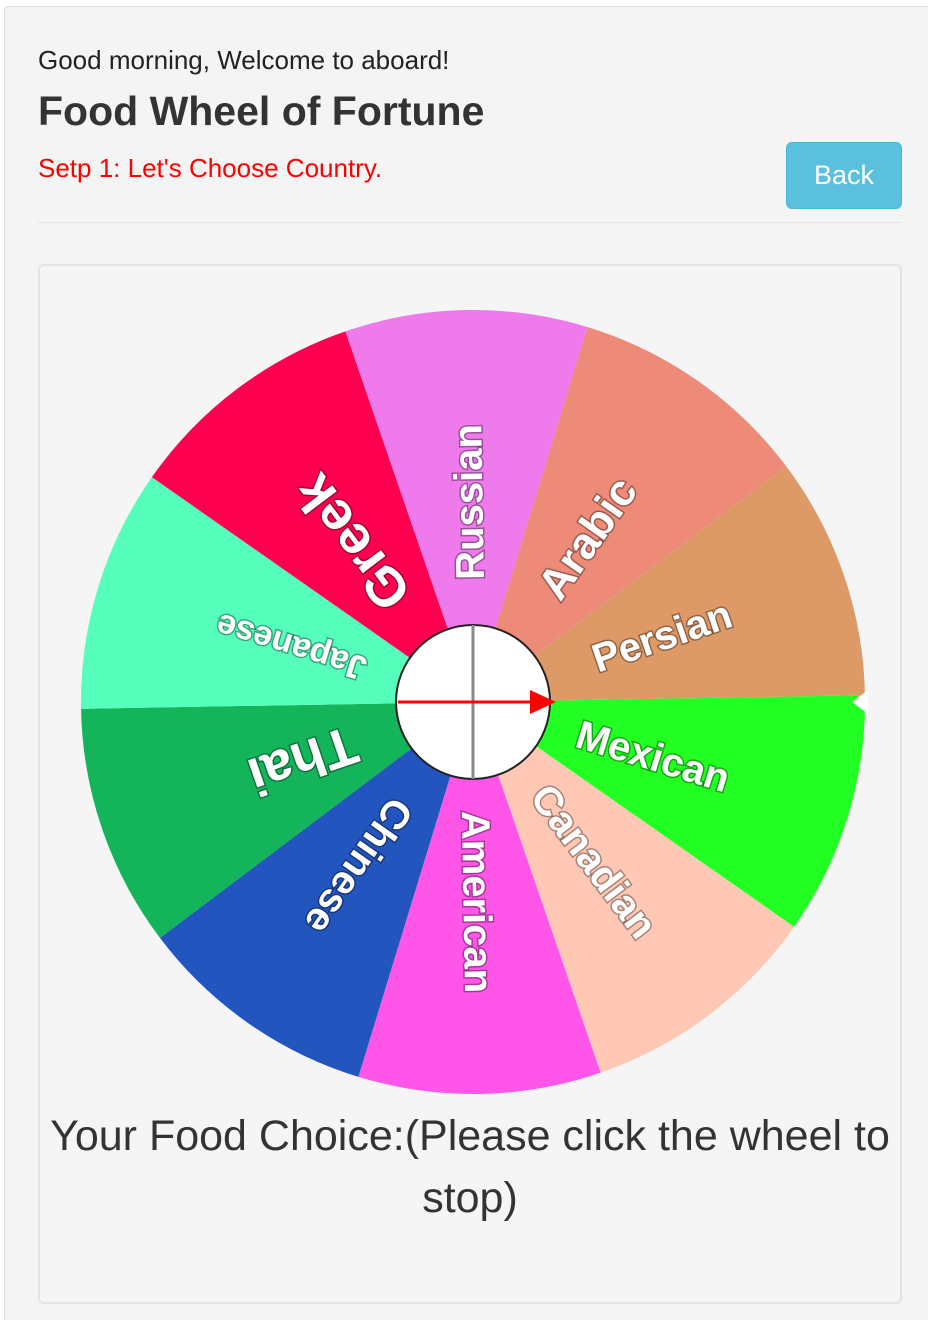 This screenshot has height=1320, width=928. I want to click on wheel-label-american: American, so click(476, 901).